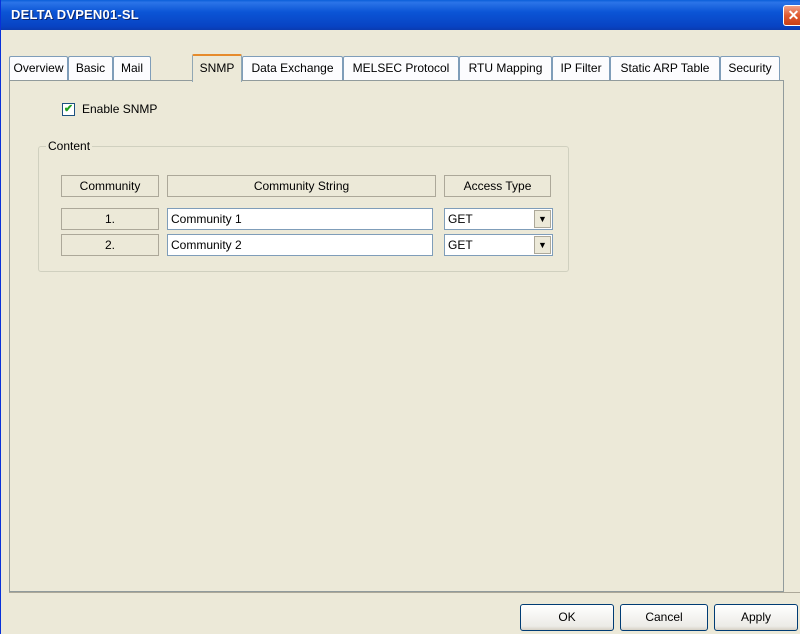  I want to click on community-string-input: Community 1, so click(300, 219).